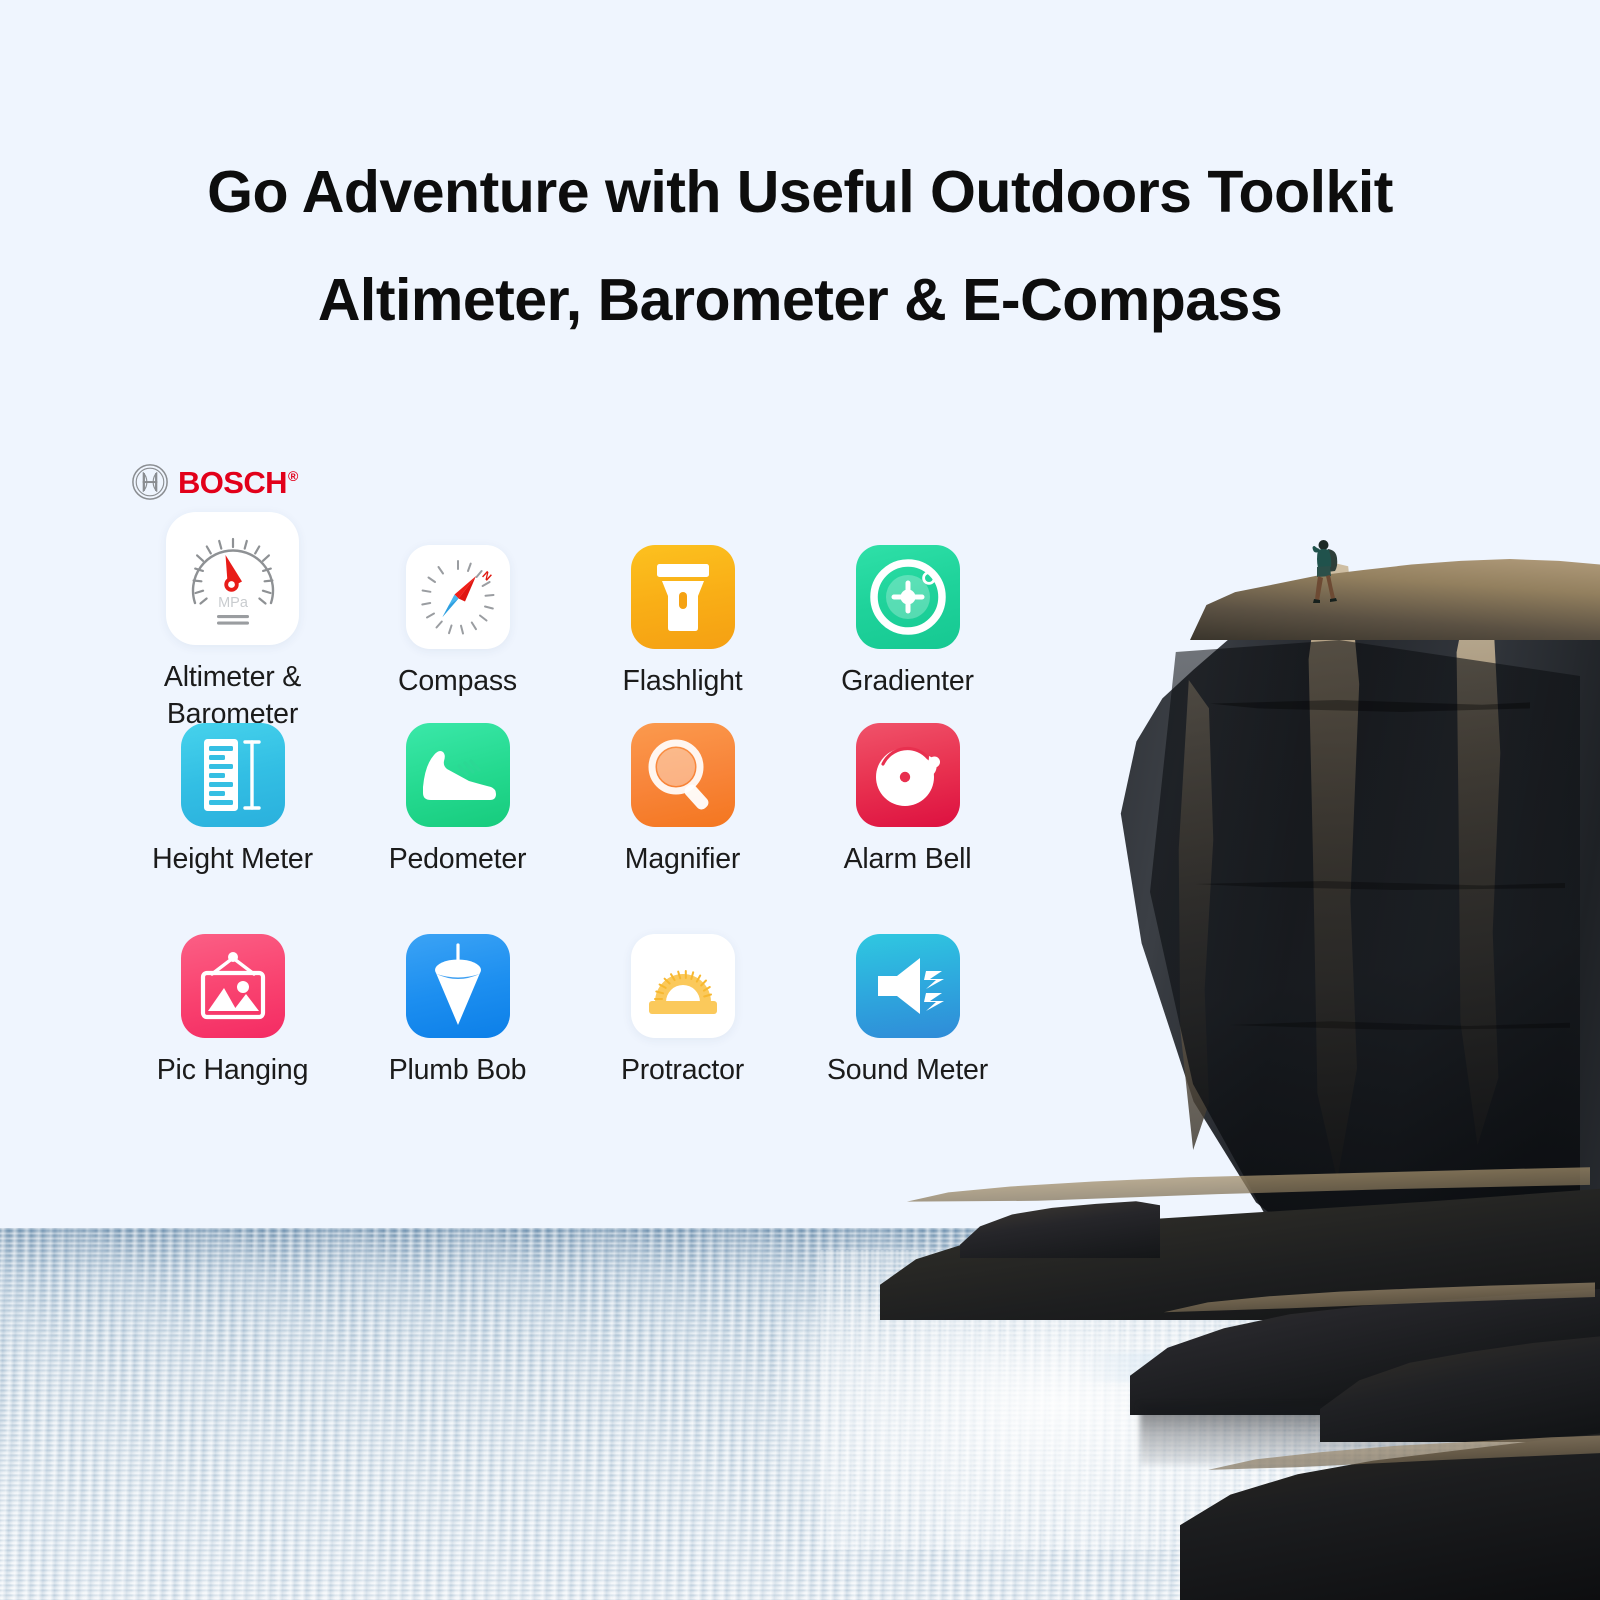 The width and height of the screenshot is (1600, 1600). Describe the element at coordinates (1334, 870) in the screenshot. I see `cliff-highlight-left` at that location.